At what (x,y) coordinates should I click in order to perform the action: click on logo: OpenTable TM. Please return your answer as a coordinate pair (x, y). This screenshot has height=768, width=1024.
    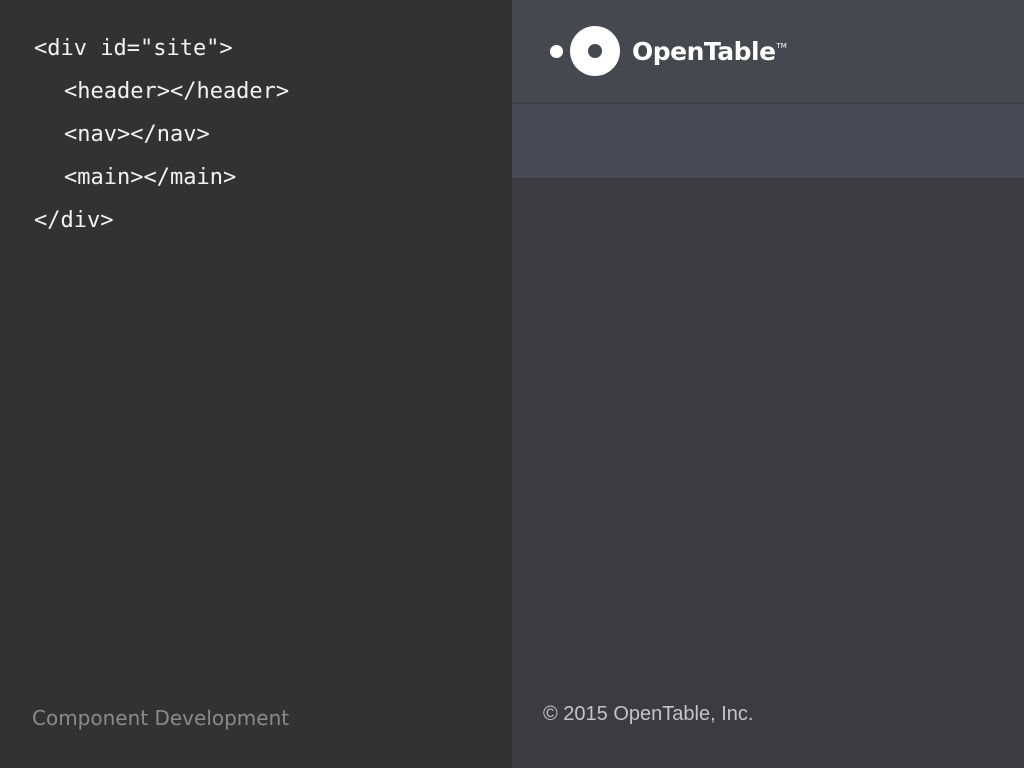
    Looking at the image, I should click on (668, 51).